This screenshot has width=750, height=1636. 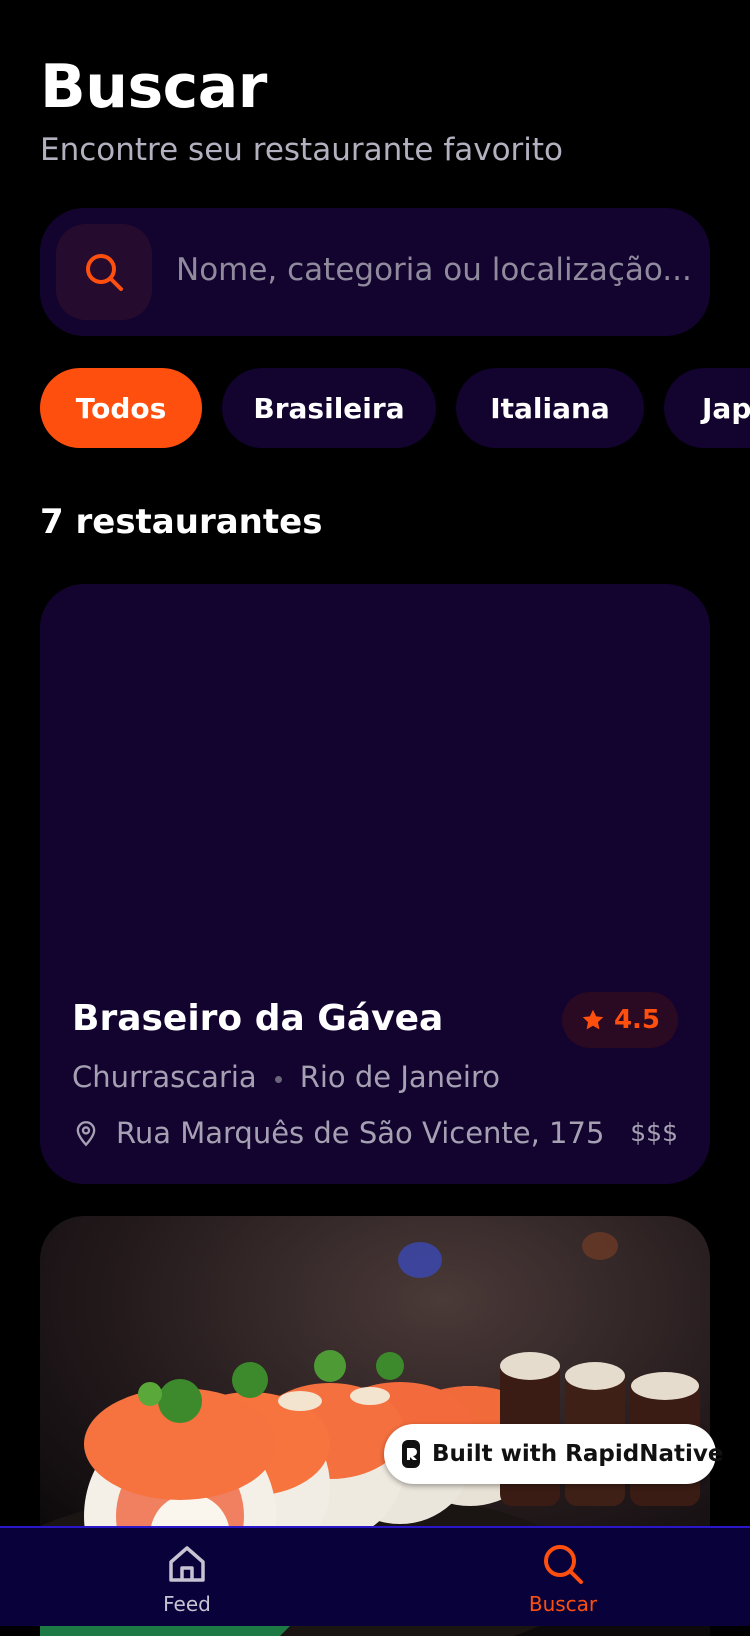 What do you see at coordinates (286, 1077) in the screenshot?
I see `restaurant-meta: Churrascaria Rio de Janeiro` at bounding box center [286, 1077].